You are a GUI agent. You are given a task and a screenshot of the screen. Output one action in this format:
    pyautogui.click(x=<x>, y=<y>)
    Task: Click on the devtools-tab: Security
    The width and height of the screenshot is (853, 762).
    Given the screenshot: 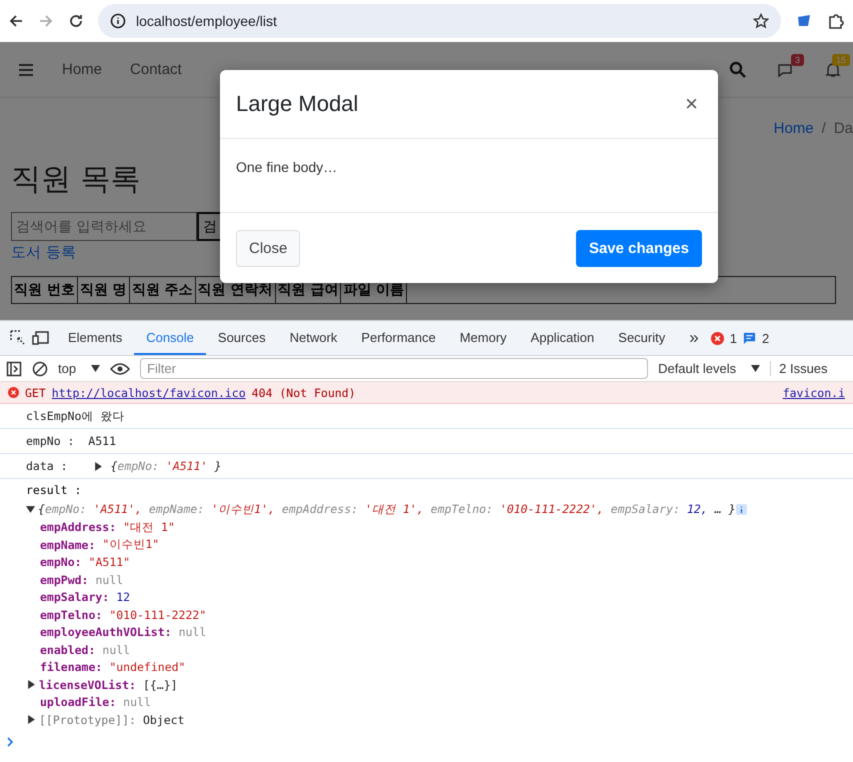 What is the action you would take?
    pyautogui.click(x=642, y=338)
    